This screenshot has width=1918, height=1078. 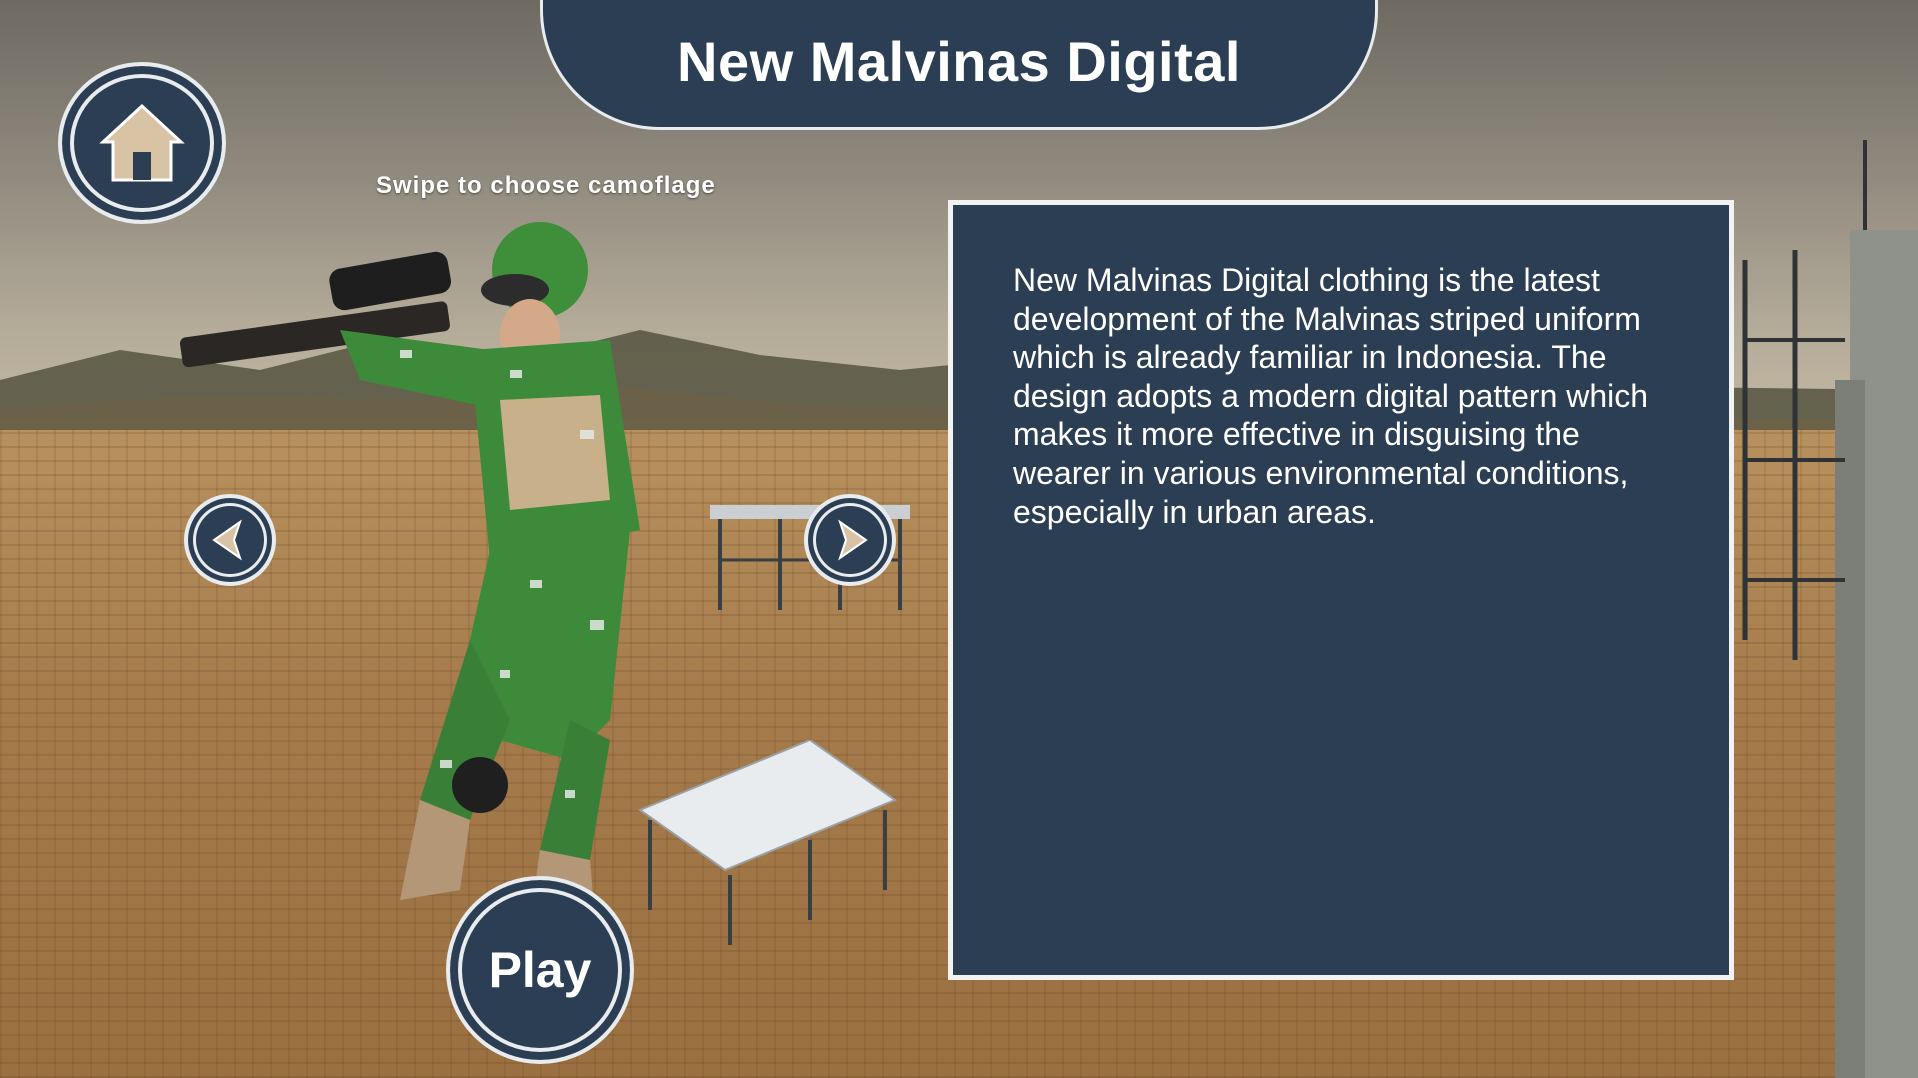 I want to click on right-tower, so click(x=1830, y=609).